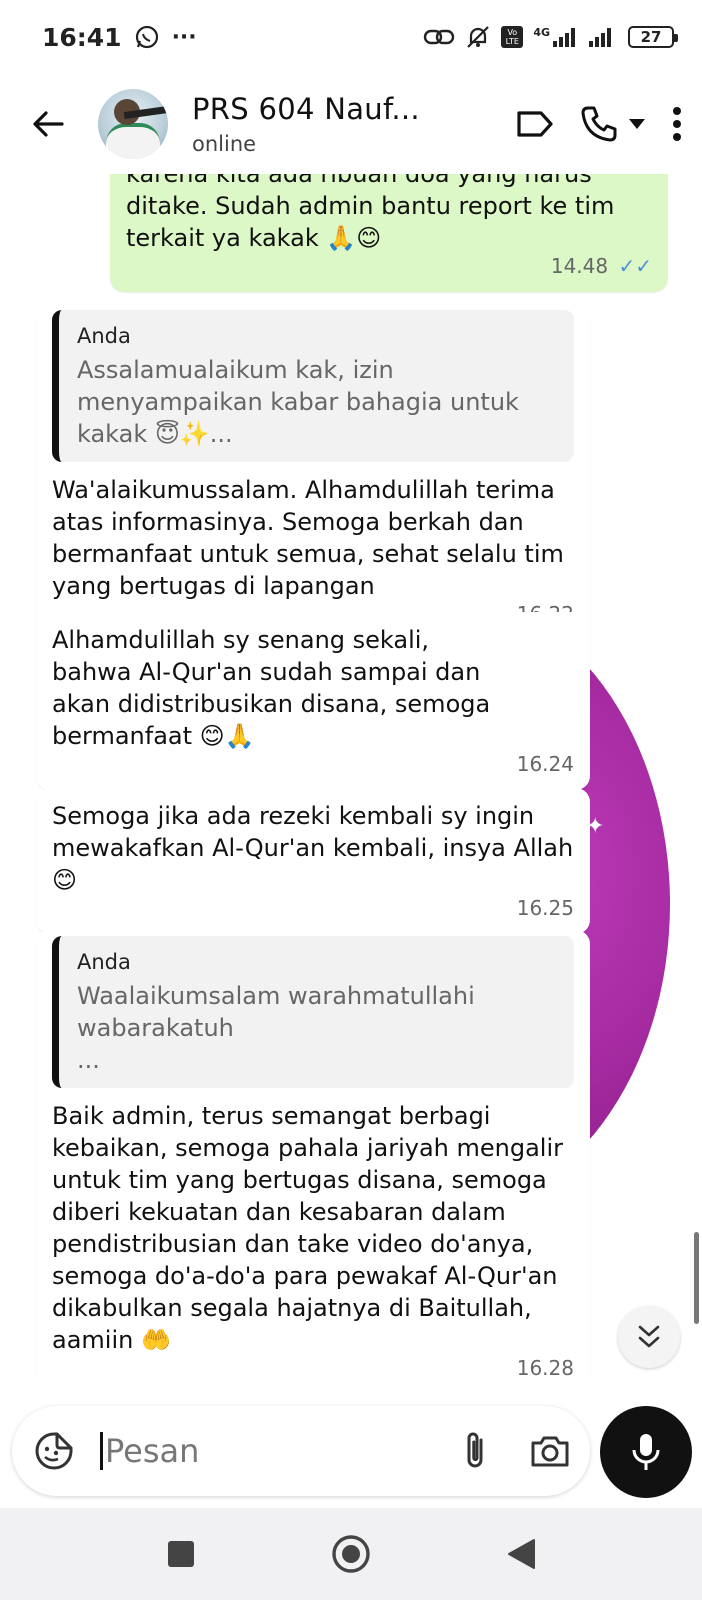 Image resolution: width=702 pixels, height=1600 pixels. What do you see at coordinates (439, 37) in the screenshot?
I see `link-icon` at bounding box center [439, 37].